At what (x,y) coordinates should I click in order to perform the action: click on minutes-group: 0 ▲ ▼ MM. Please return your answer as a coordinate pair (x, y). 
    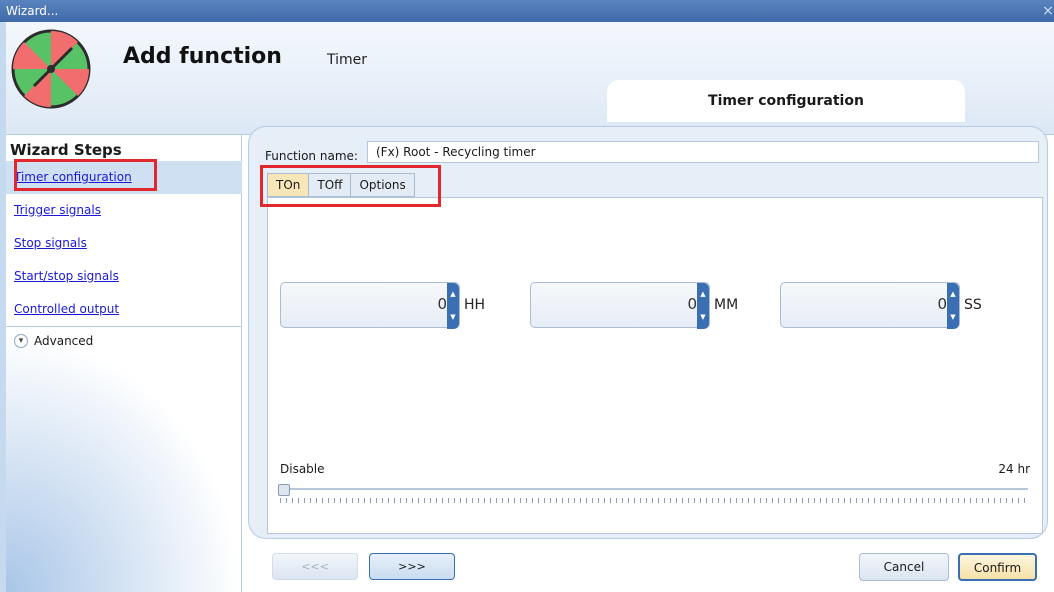
    Looking at the image, I should click on (634, 305).